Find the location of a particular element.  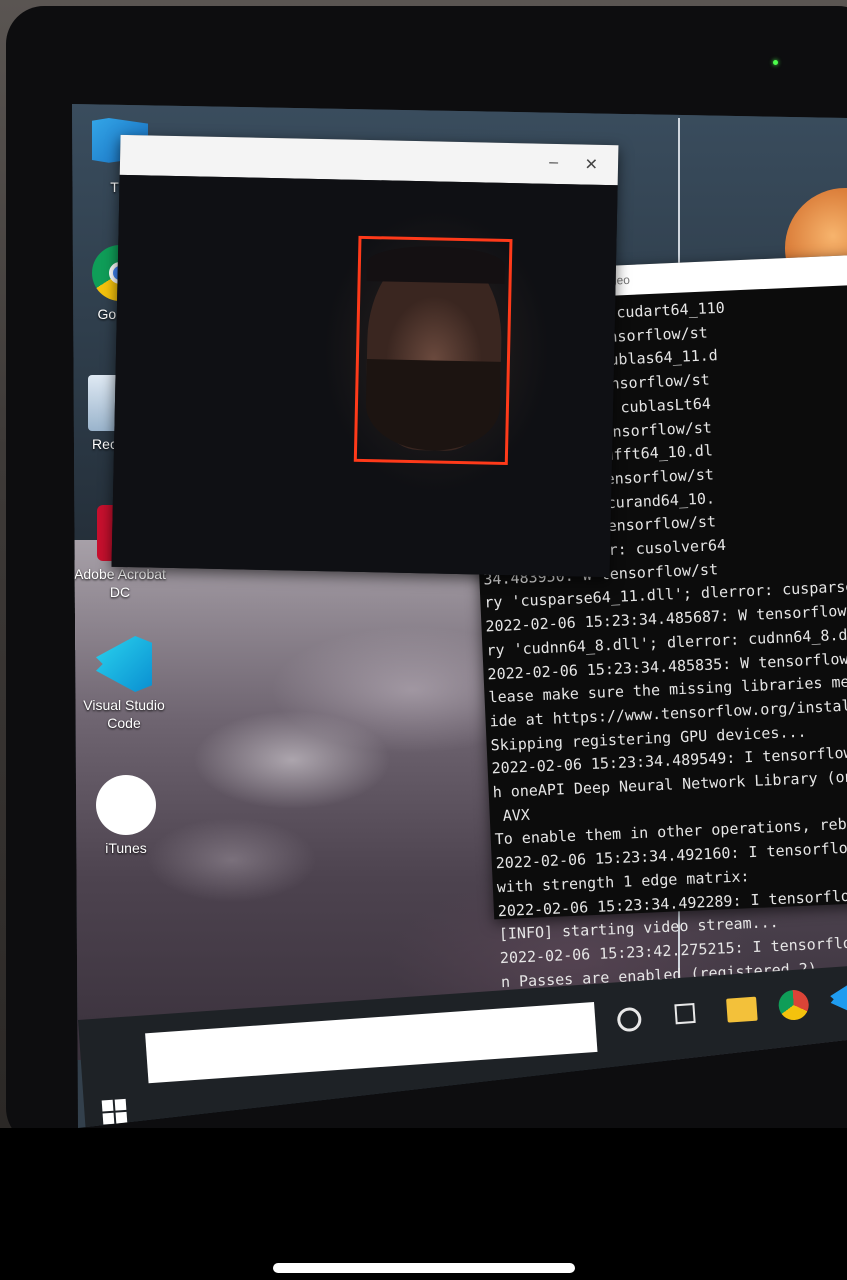

phone-bottom-bar is located at coordinates (423, 1204).